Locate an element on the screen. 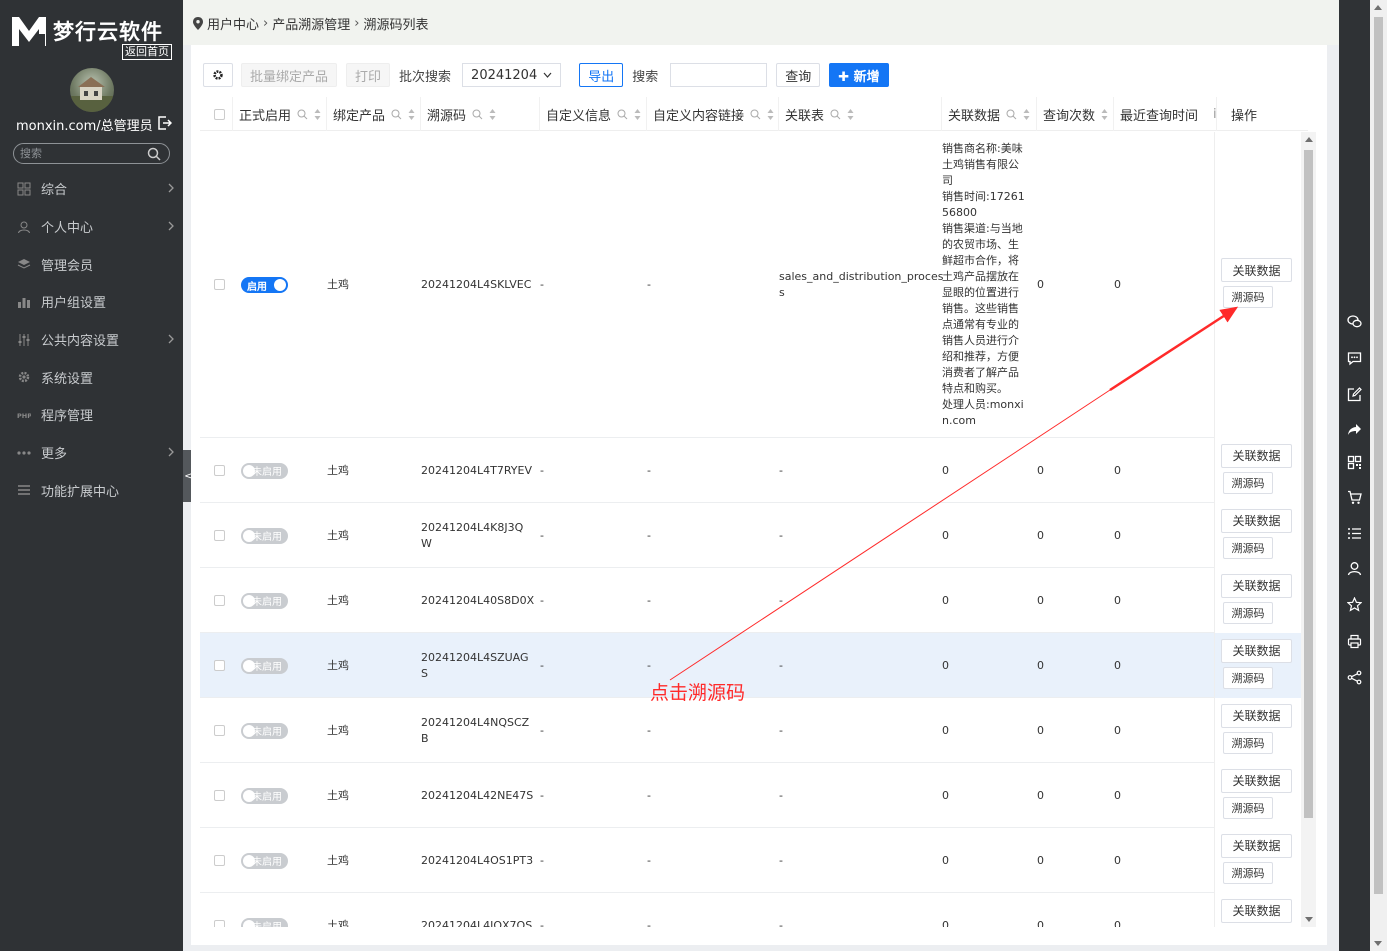 The image size is (1387, 951). col-query-count: 查询次数 is located at coordinates (1075, 114).